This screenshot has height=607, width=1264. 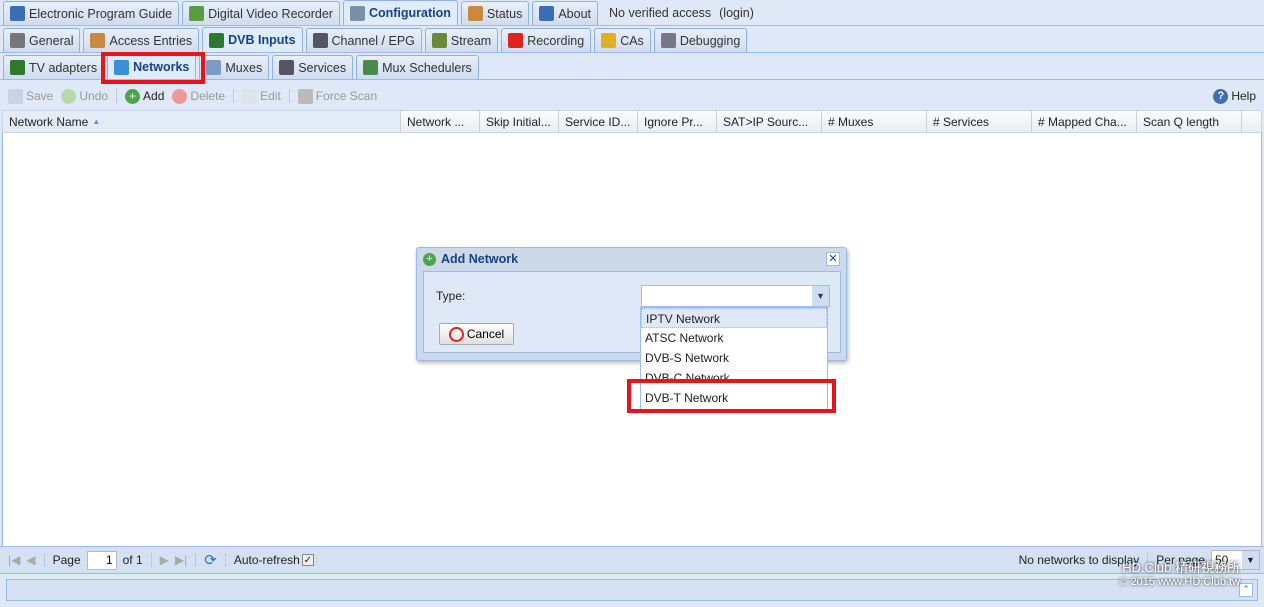 What do you see at coordinates (874, 121) in the screenshot?
I see `column-header: # Muxes` at bounding box center [874, 121].